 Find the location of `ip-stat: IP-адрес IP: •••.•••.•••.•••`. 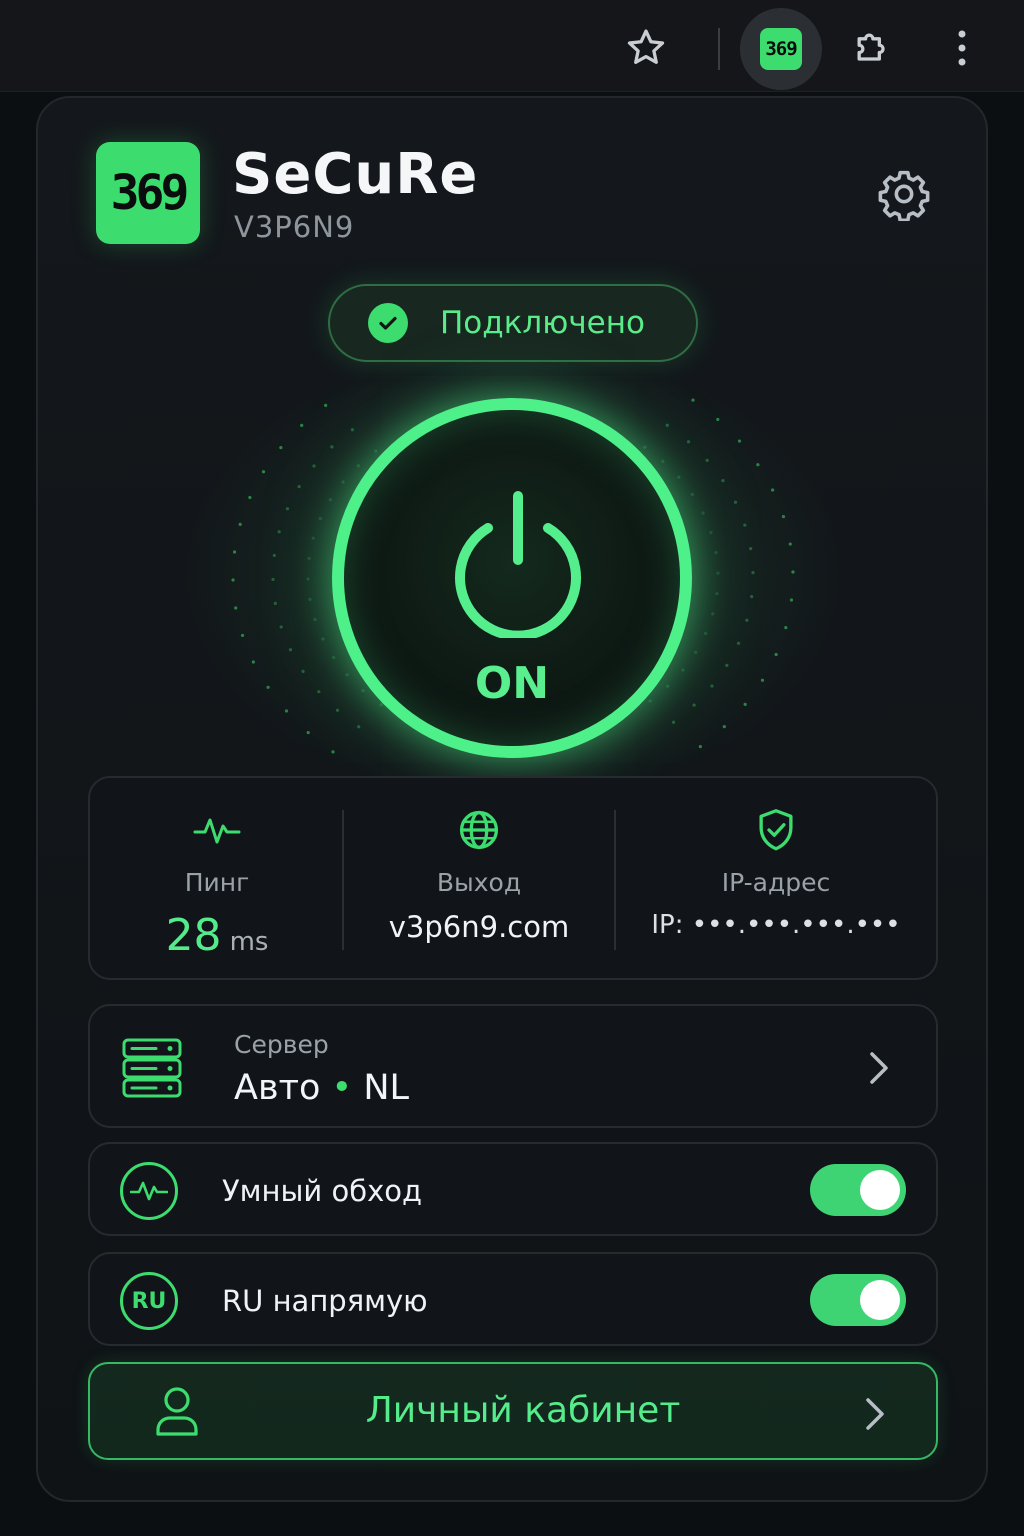

ip-stat: IP-адрес IP: •••.•••.•••.••• is located at coordinates (776, 878).